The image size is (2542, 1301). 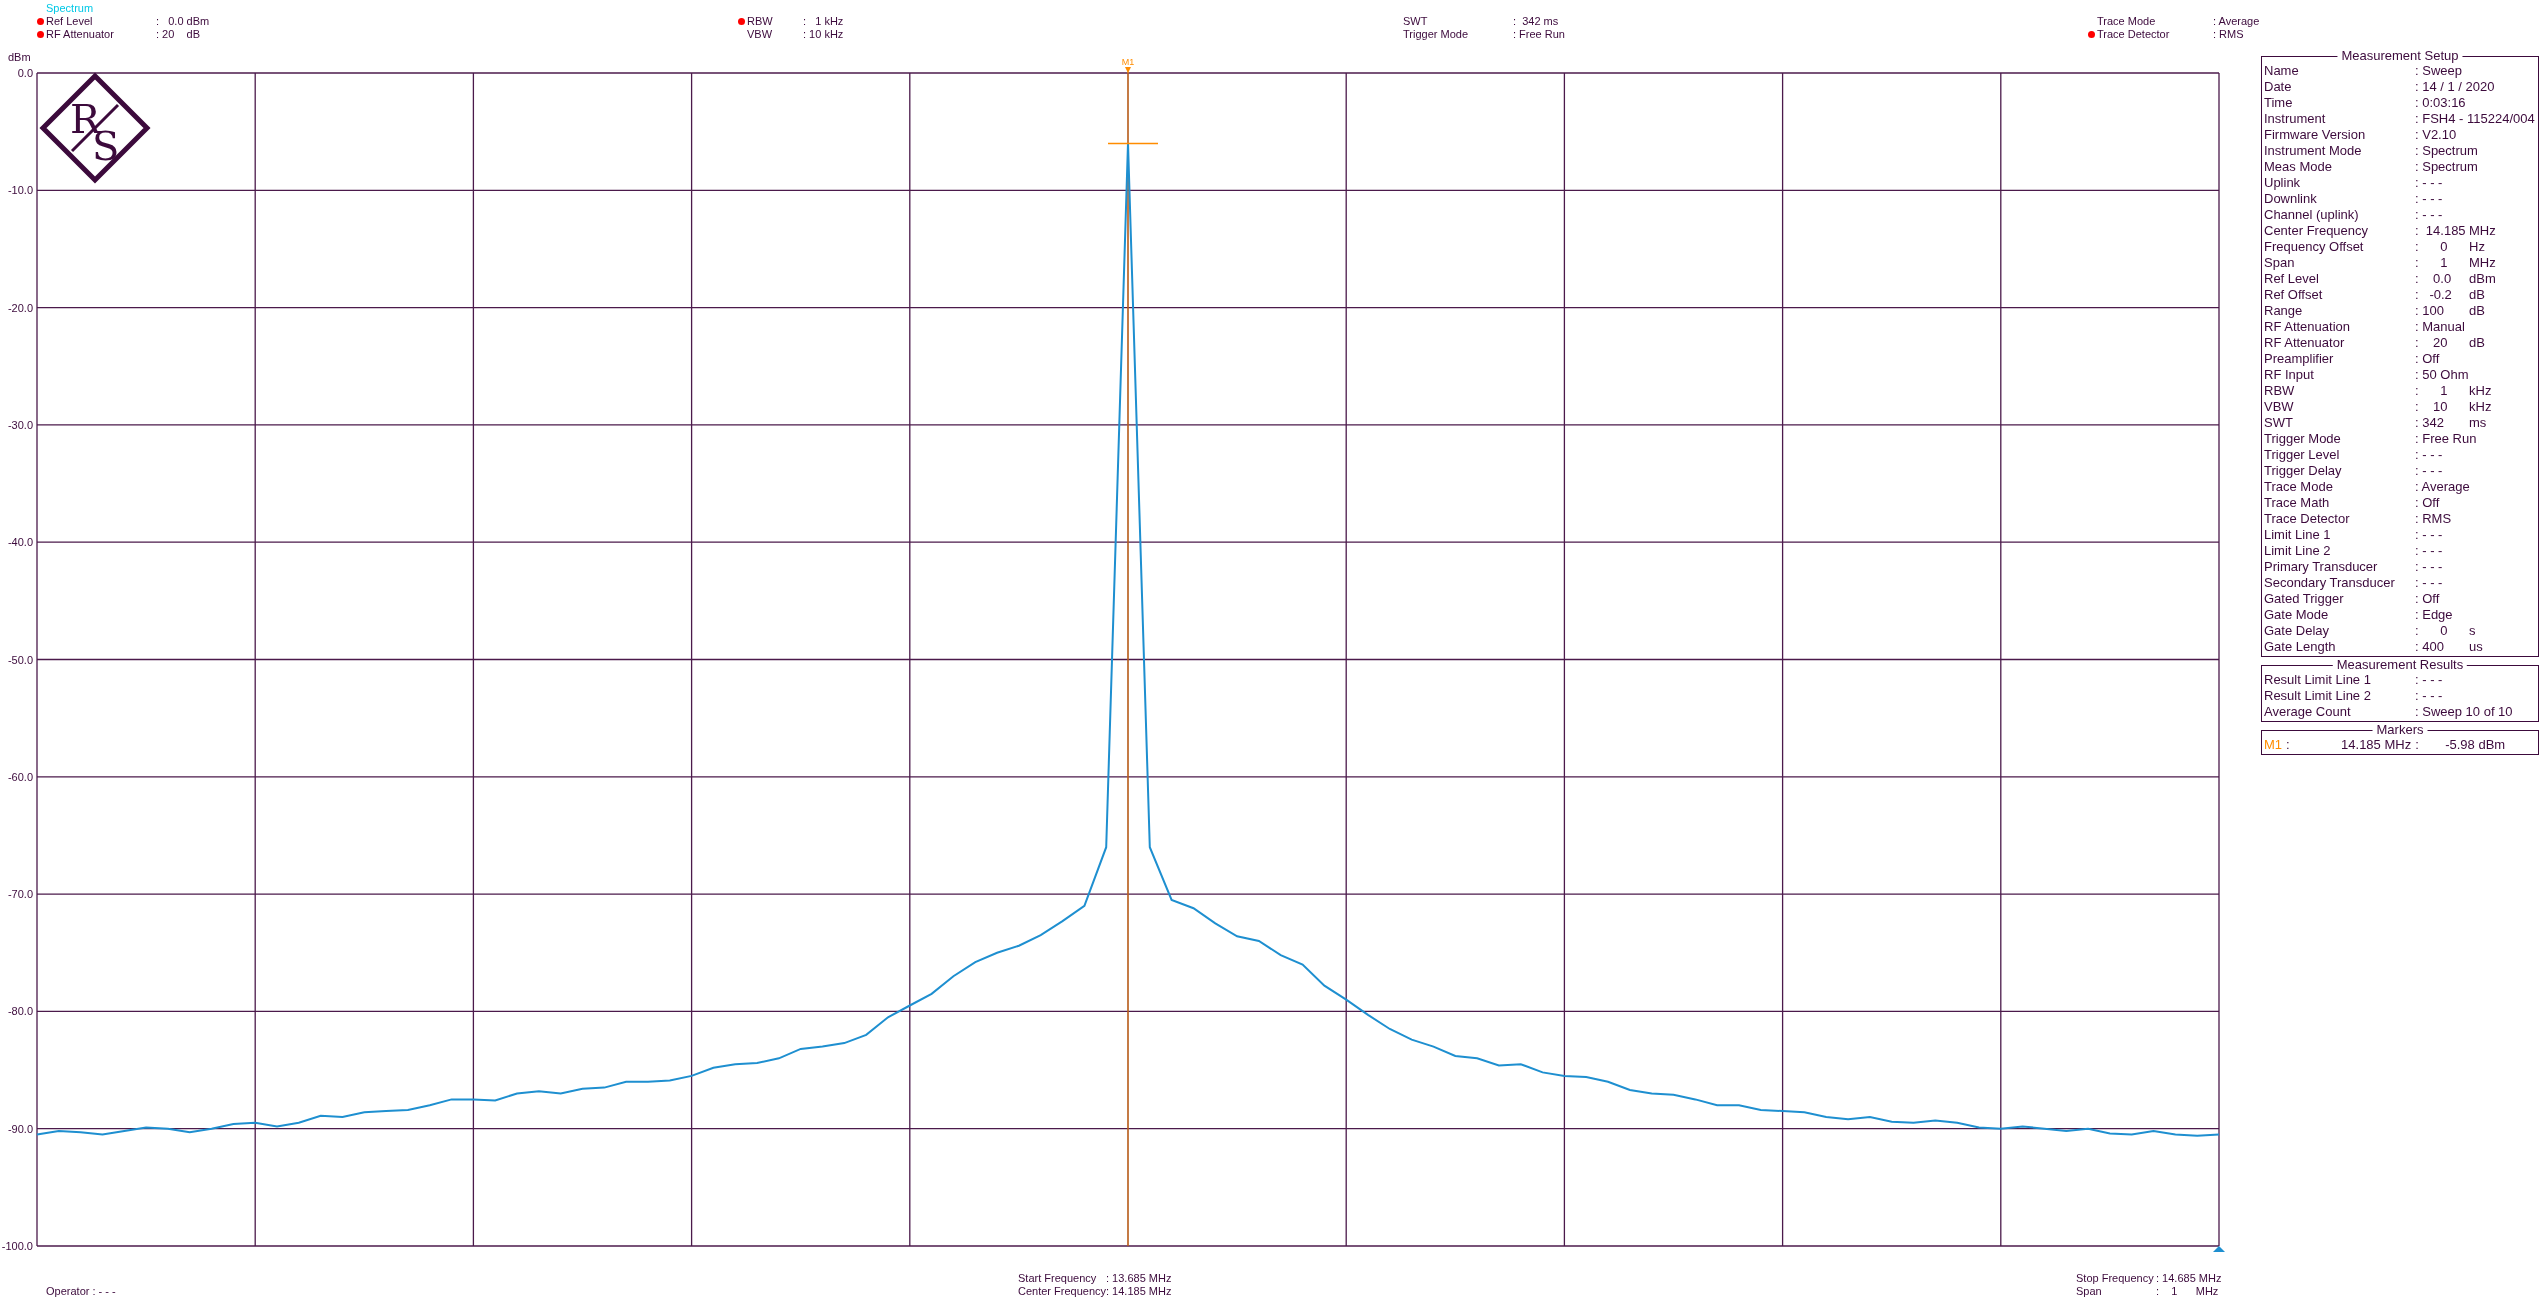 I want to click on logo: RS, so click(x=95, y=128).